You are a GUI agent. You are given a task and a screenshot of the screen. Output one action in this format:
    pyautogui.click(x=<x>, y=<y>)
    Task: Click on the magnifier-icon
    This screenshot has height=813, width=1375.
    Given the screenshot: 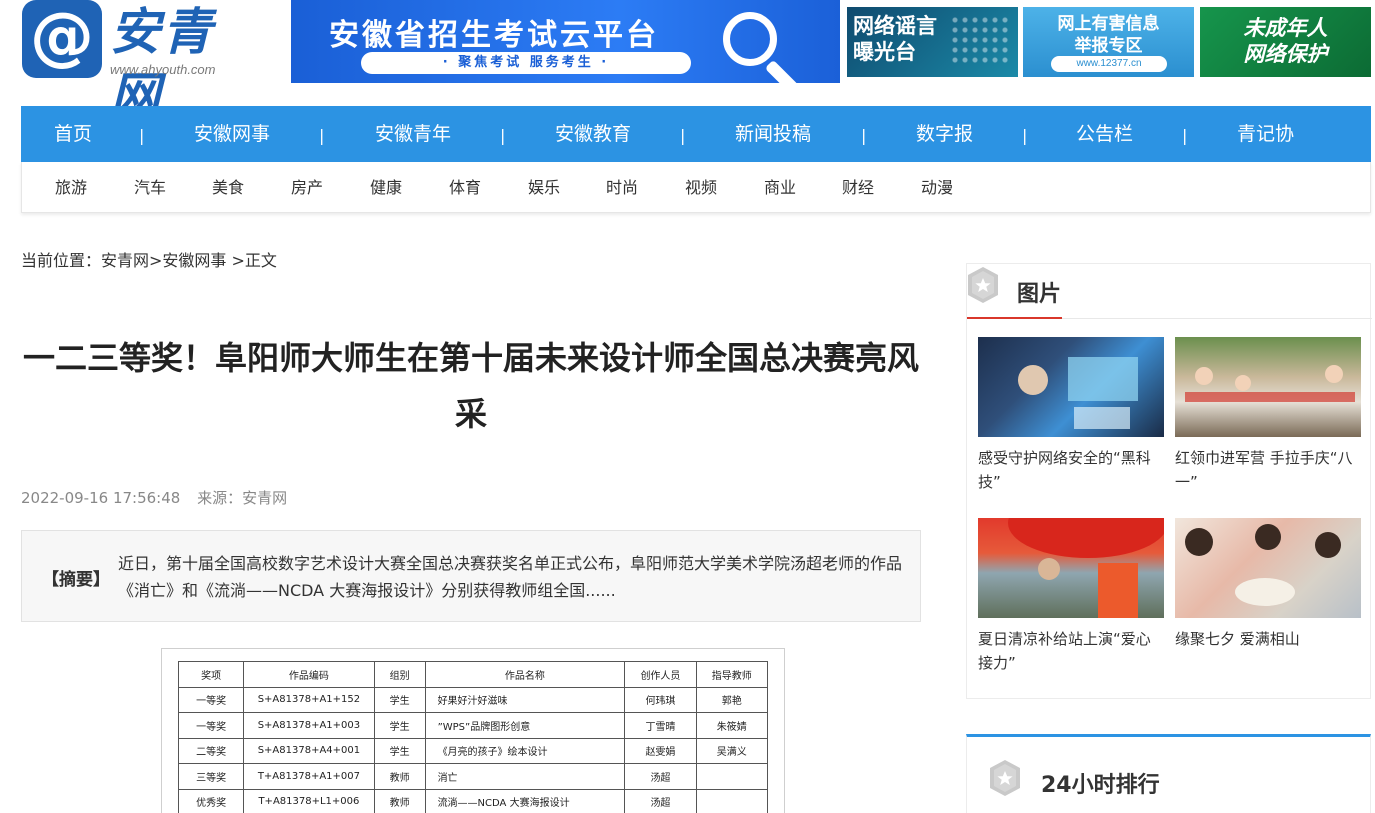 What is the action you would take?
    pyautogui.click(x=750, y=39)
    